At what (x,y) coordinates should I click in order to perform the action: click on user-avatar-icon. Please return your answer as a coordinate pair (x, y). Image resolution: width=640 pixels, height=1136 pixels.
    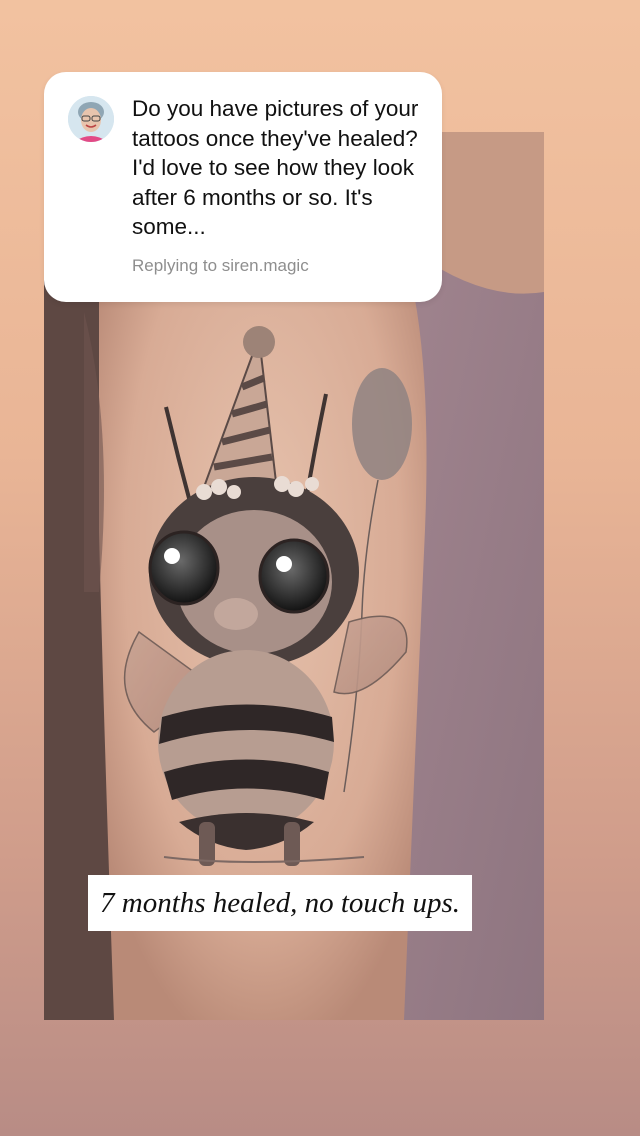
    Looking at the image, I should click on (91, 119).